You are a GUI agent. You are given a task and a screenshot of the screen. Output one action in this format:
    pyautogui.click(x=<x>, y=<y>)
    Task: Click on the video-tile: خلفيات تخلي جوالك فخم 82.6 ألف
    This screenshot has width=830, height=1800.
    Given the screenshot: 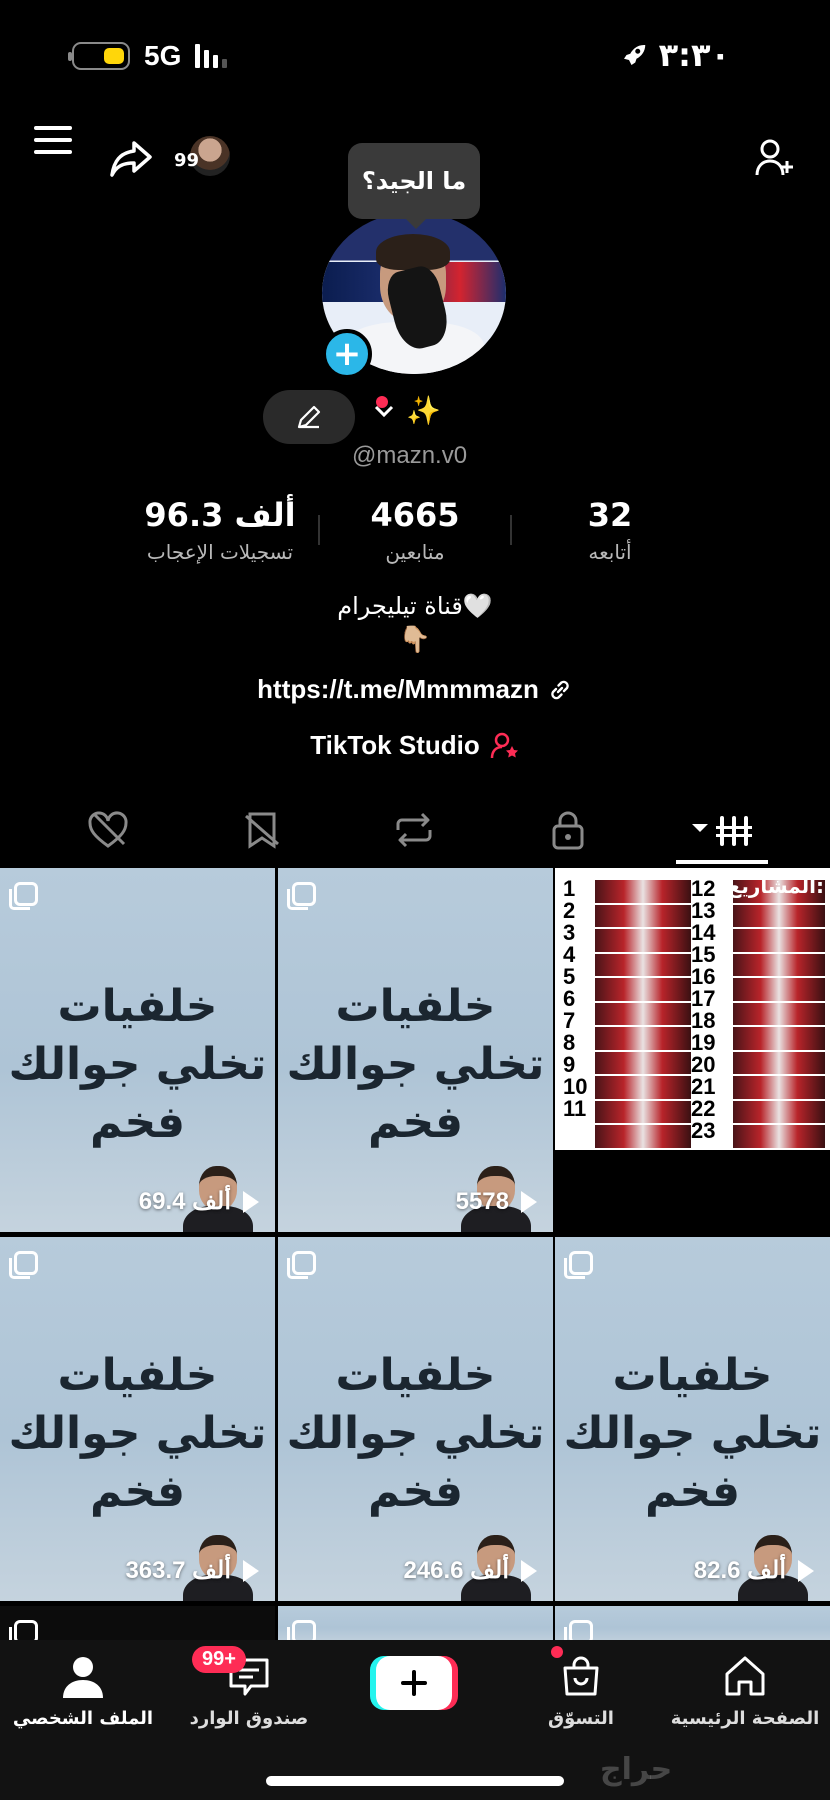 What is the action you would take?
    pyautogui.click(x=692, y=1419)
    